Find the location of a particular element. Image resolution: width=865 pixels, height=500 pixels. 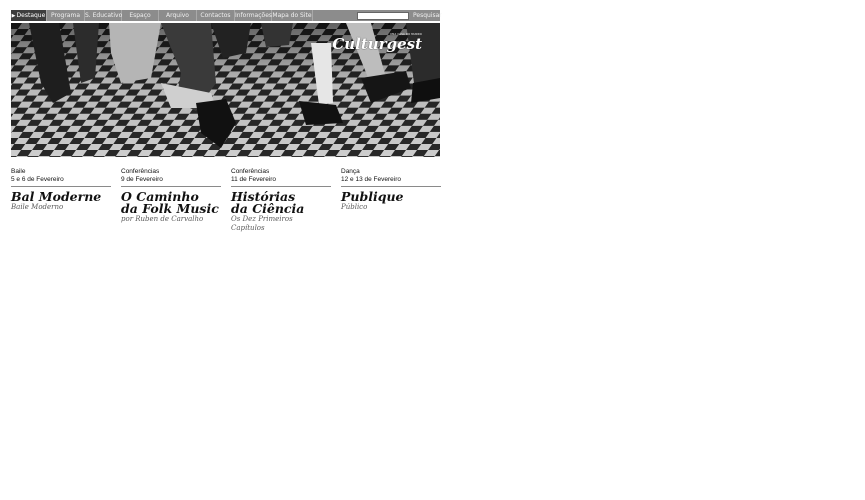

event-subtitle: Público is located at coordinates (354, 207).